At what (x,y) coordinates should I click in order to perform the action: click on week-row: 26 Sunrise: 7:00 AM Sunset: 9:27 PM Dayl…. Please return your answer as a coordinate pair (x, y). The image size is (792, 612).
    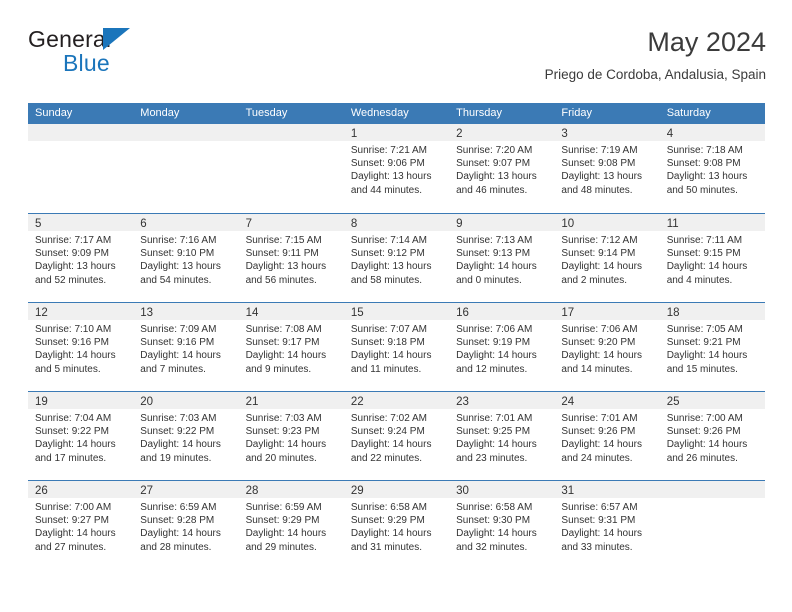
    Looking at the image, I should click on (396, 524).